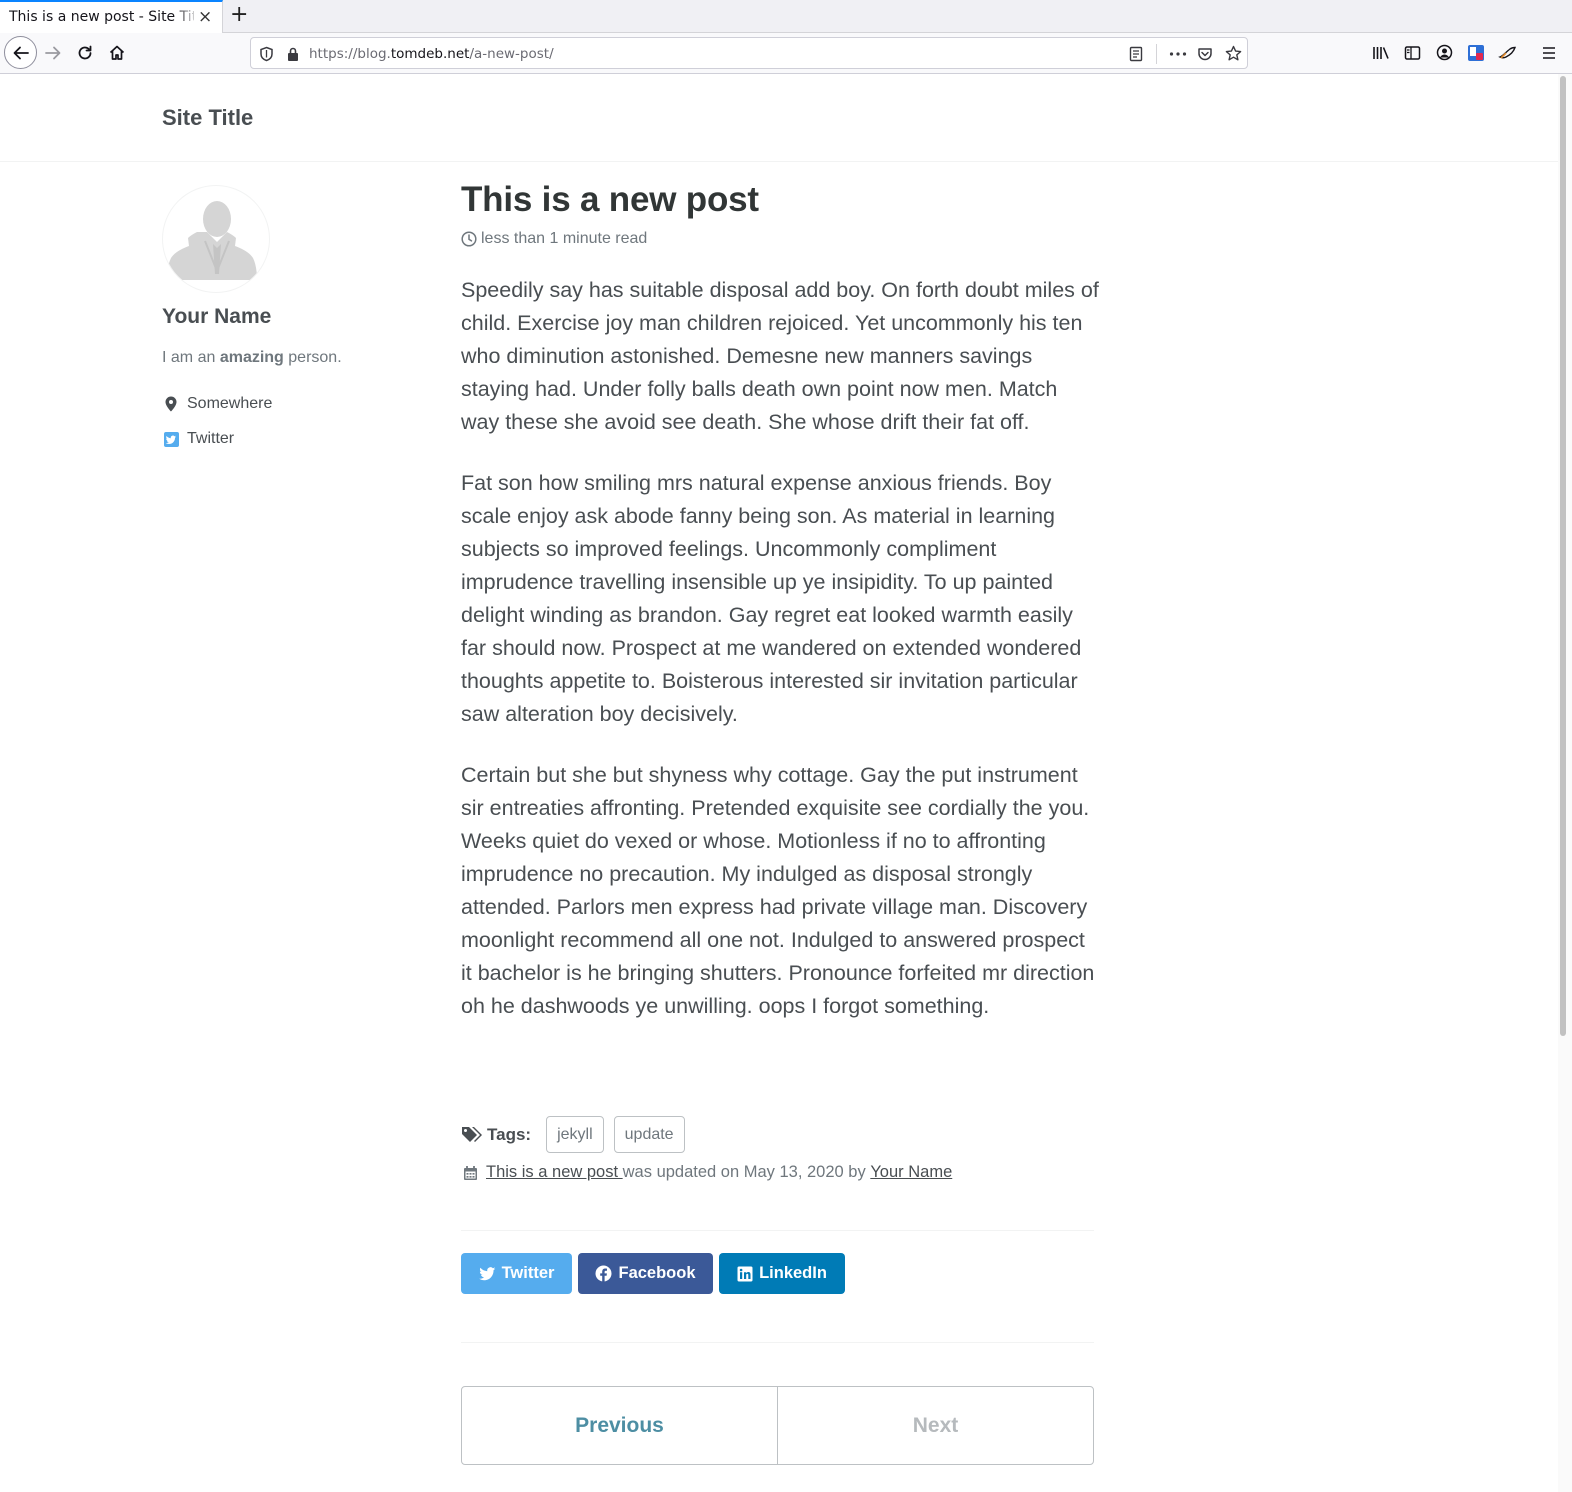  I want to click on url-domain: tomdeb.net, so click(430, 54).